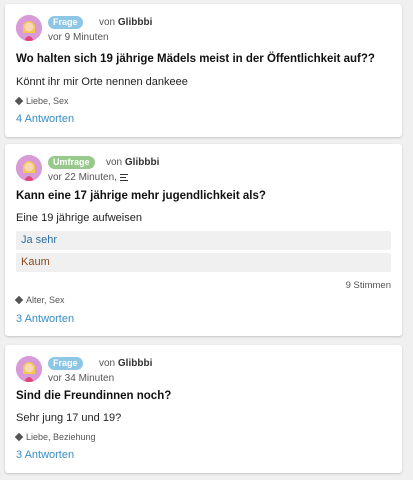 The image size is (413, 480). Describe the element at coordinates (93, 396) in the screenshot. I see `question-title: Sind die Freundinnen noch?` at that location.